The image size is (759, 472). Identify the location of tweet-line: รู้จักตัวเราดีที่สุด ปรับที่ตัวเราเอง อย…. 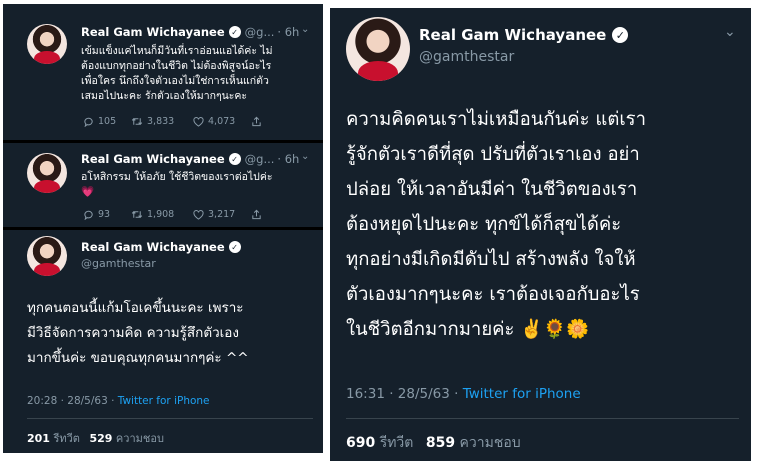
(493, 154).